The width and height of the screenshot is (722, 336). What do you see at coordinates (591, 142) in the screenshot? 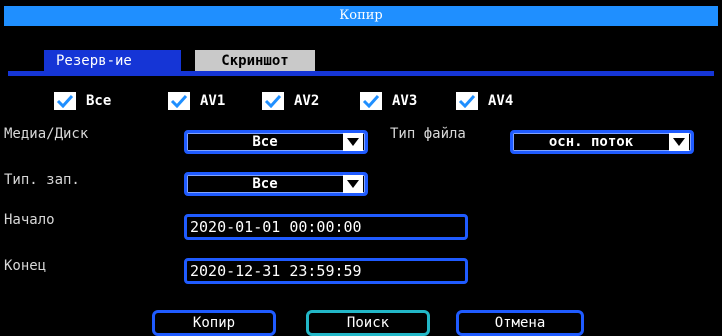
I see `filetype-select-value: осн. поток` at bounding box center [591, 142].